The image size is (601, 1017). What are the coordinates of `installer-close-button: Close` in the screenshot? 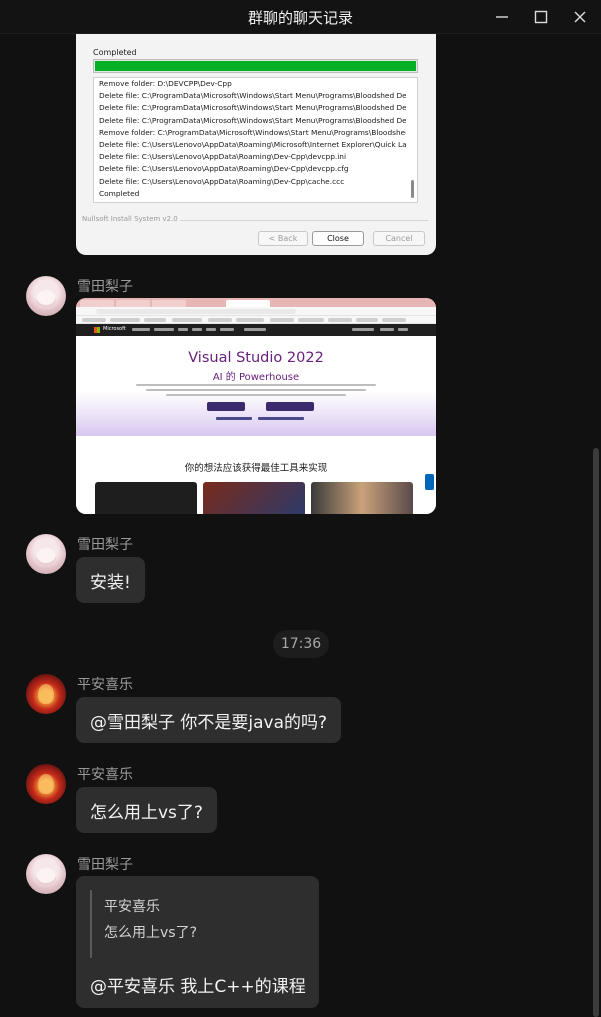 It's located at (338, 238).